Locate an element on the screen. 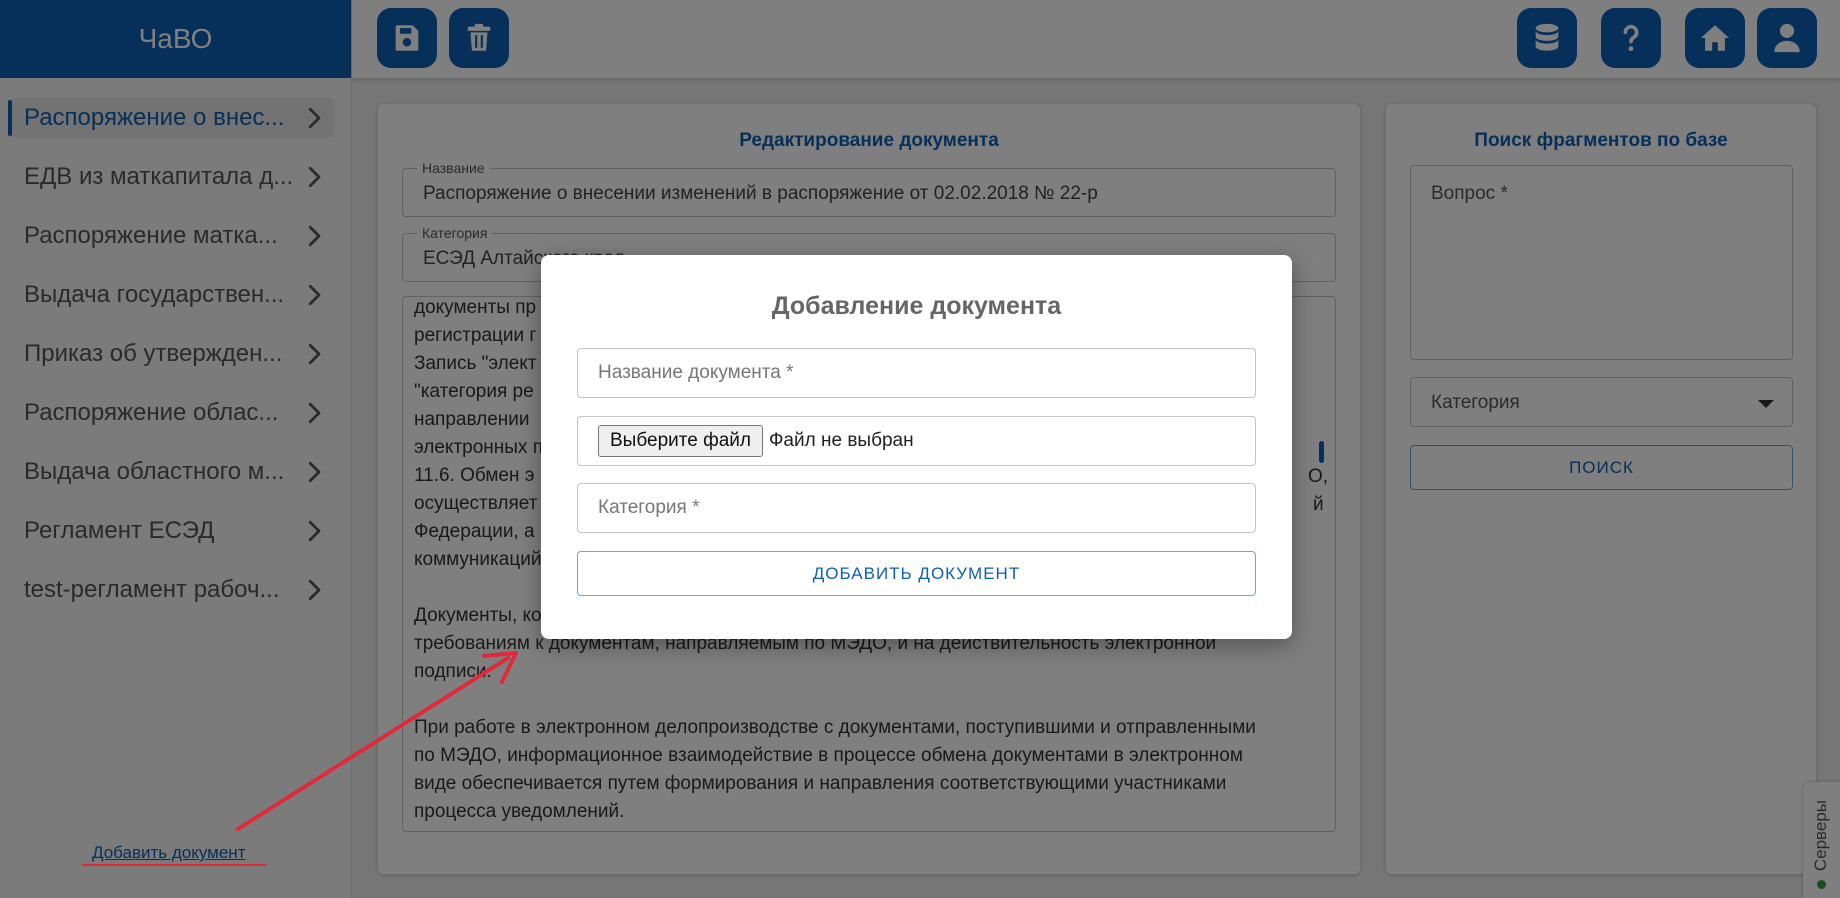 The width and height of the screenshot is (1840, 898). document-name-placeholder: Название документа * is located at coordinates (696, 372).